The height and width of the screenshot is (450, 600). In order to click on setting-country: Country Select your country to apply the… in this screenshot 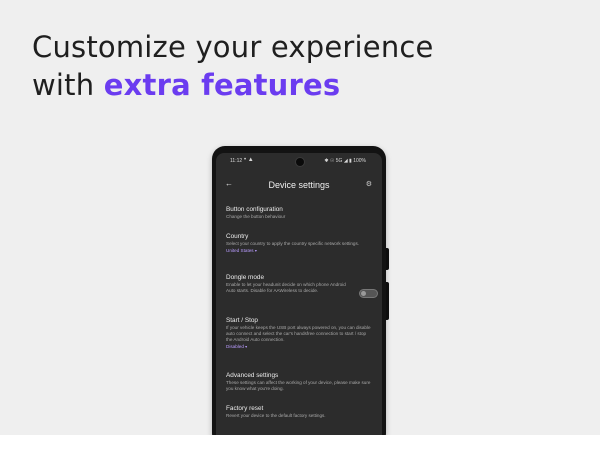, I will do `click(299, 243)`.